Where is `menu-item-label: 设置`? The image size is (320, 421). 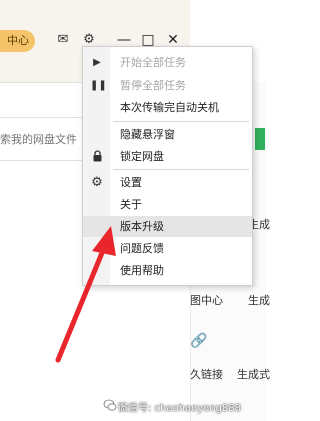
menu-item-label: 设置 is located at coordinates (131, 182).